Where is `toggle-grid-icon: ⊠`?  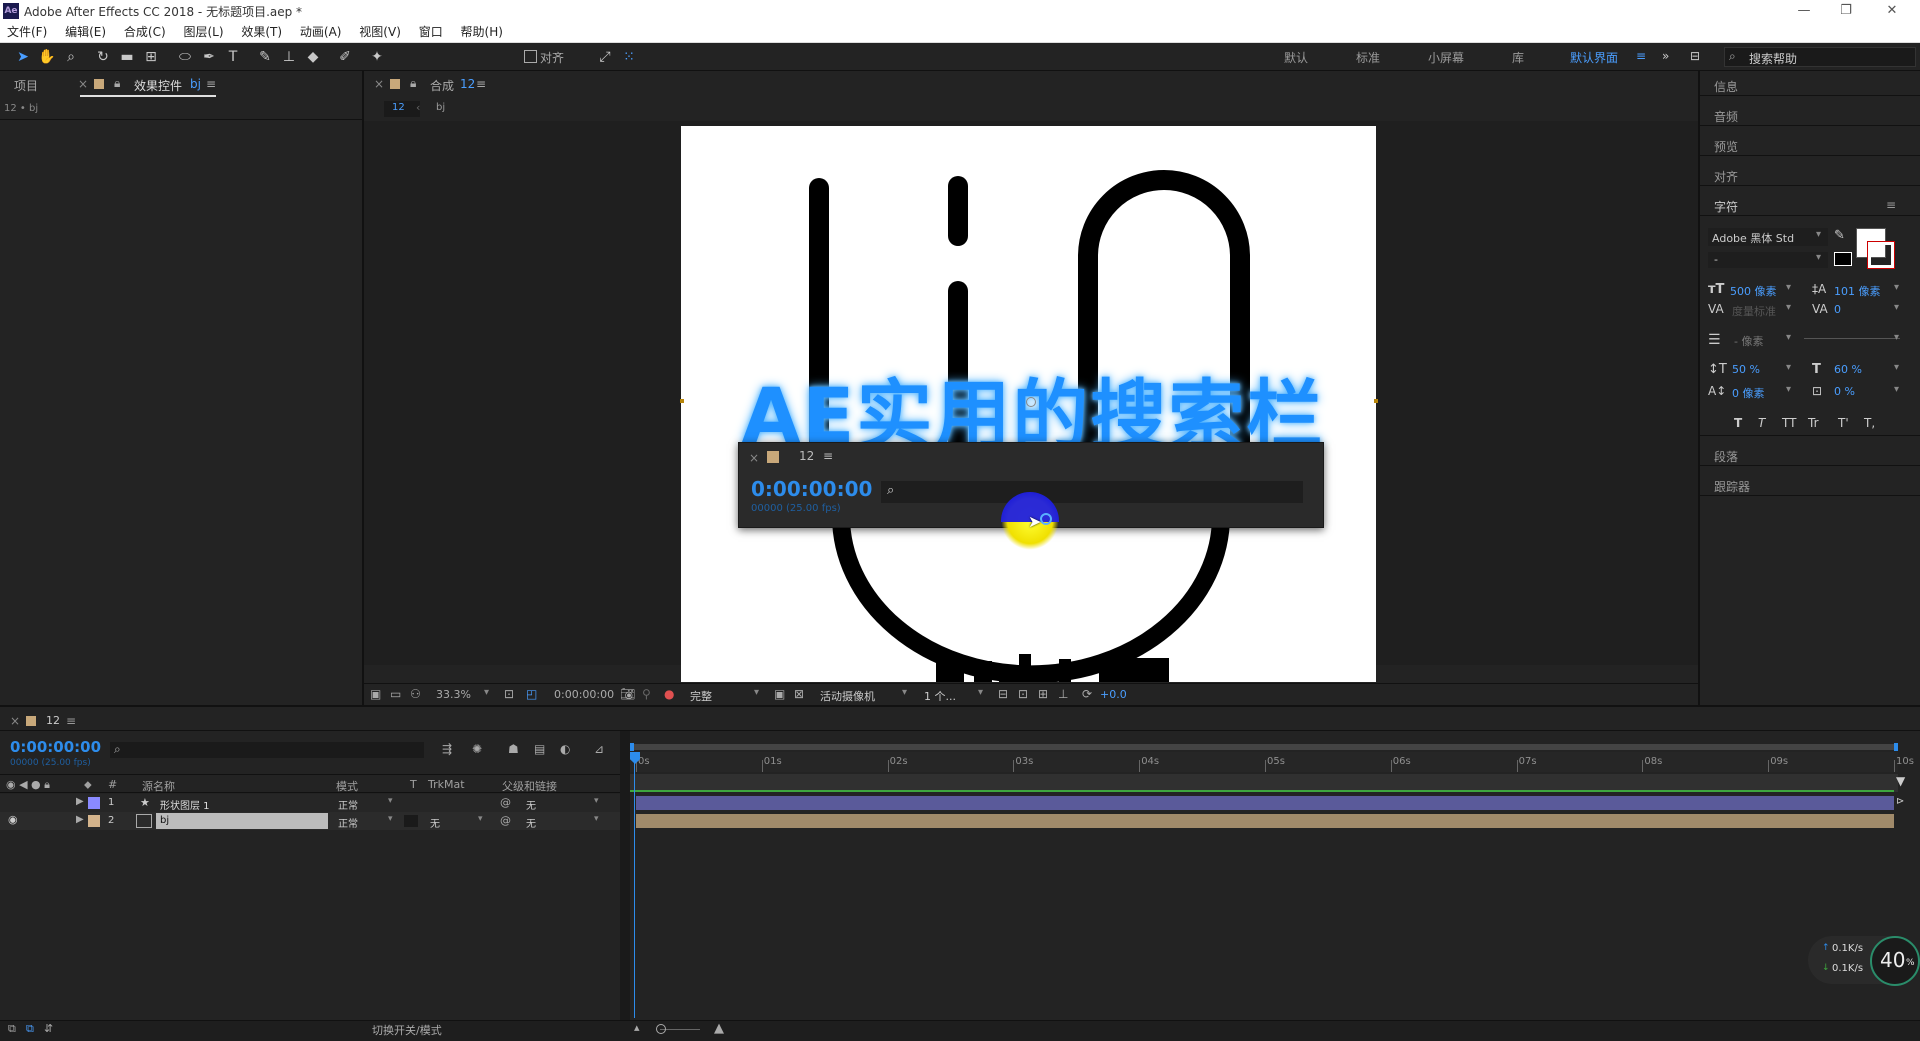 toggle-grid-icon: ⊠ is located at coordinates (799, 694).